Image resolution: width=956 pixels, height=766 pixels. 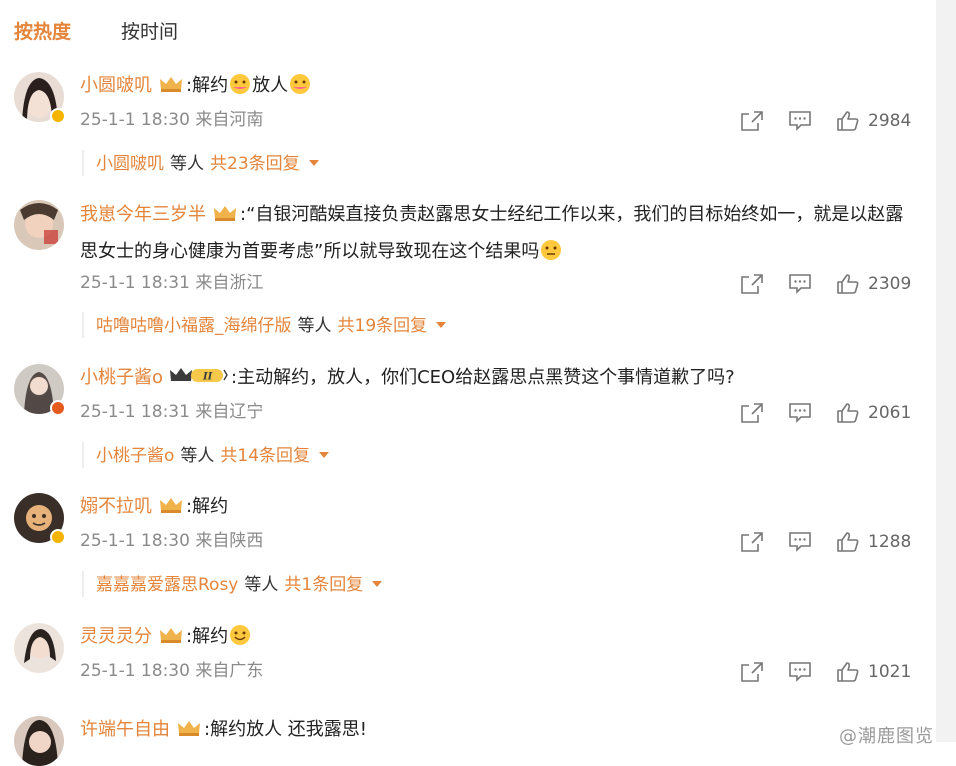 I want to click on comment-meta: 25-1-1 18:30 来自河南, so click(x=171, y=120).